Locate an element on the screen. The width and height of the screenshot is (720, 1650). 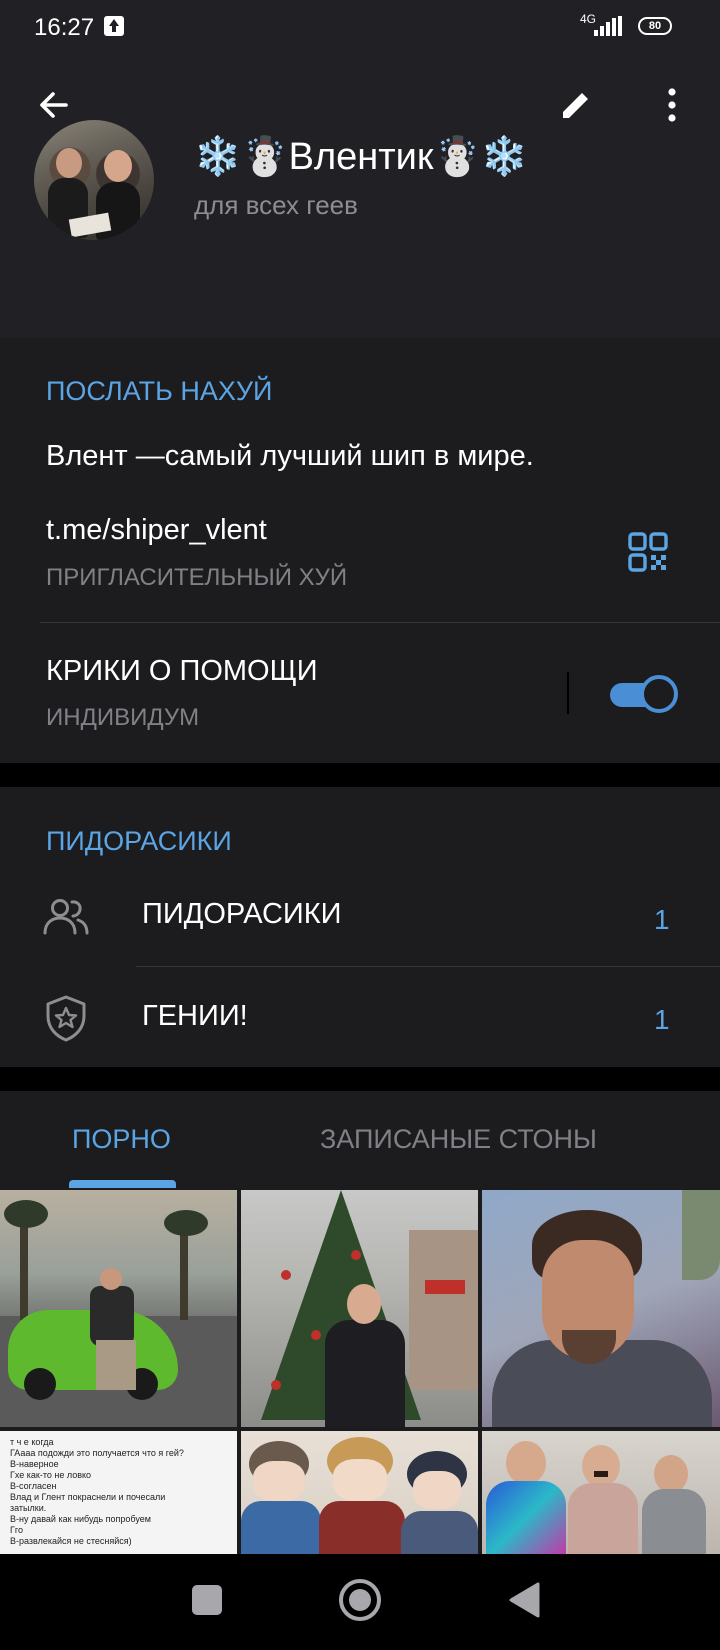
triangle-back-icon is located at coordinates (524, 1600).